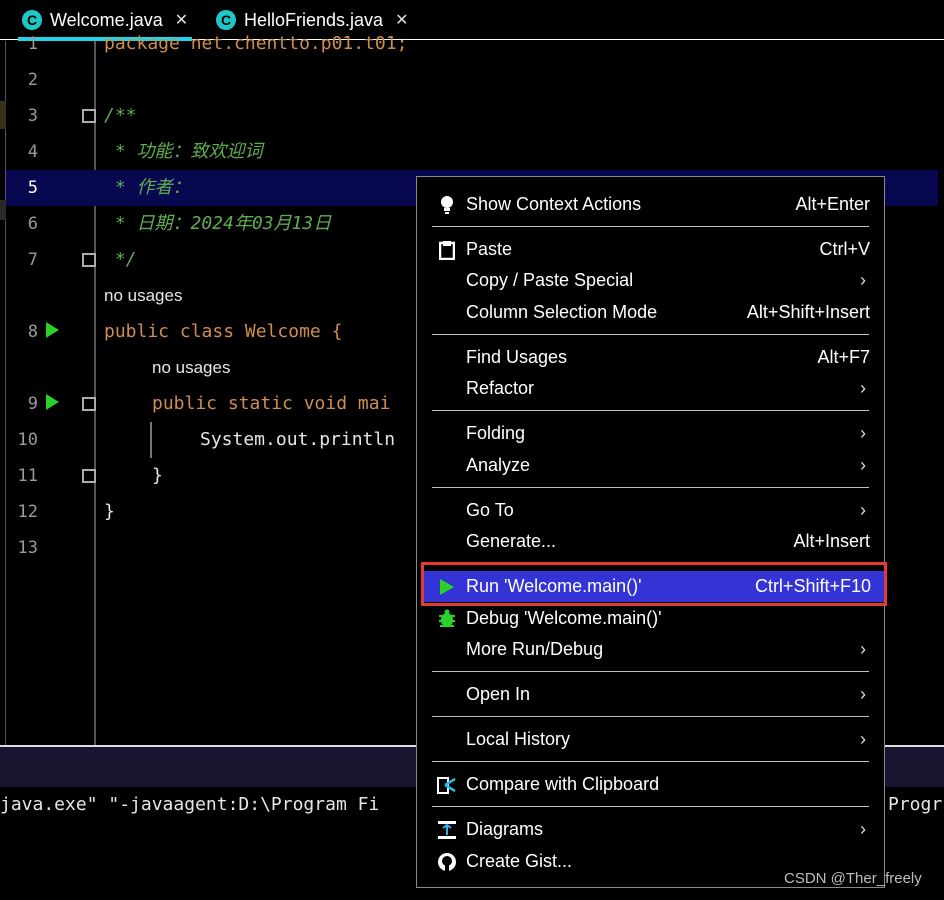 The height and width of the screenshot is (900, 944). Describe the element at coordinates (271, 403) in the screenshot. I see `code-text: public static void mai` at that location.